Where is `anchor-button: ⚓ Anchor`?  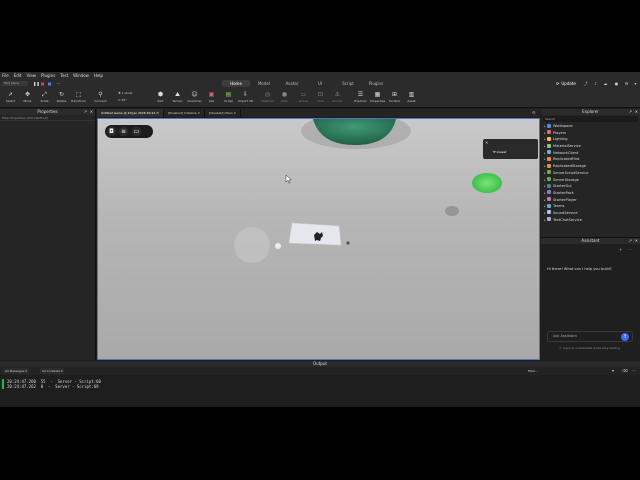
anchor-button: ⚓ Anchor is located at coordinates (337, 98).